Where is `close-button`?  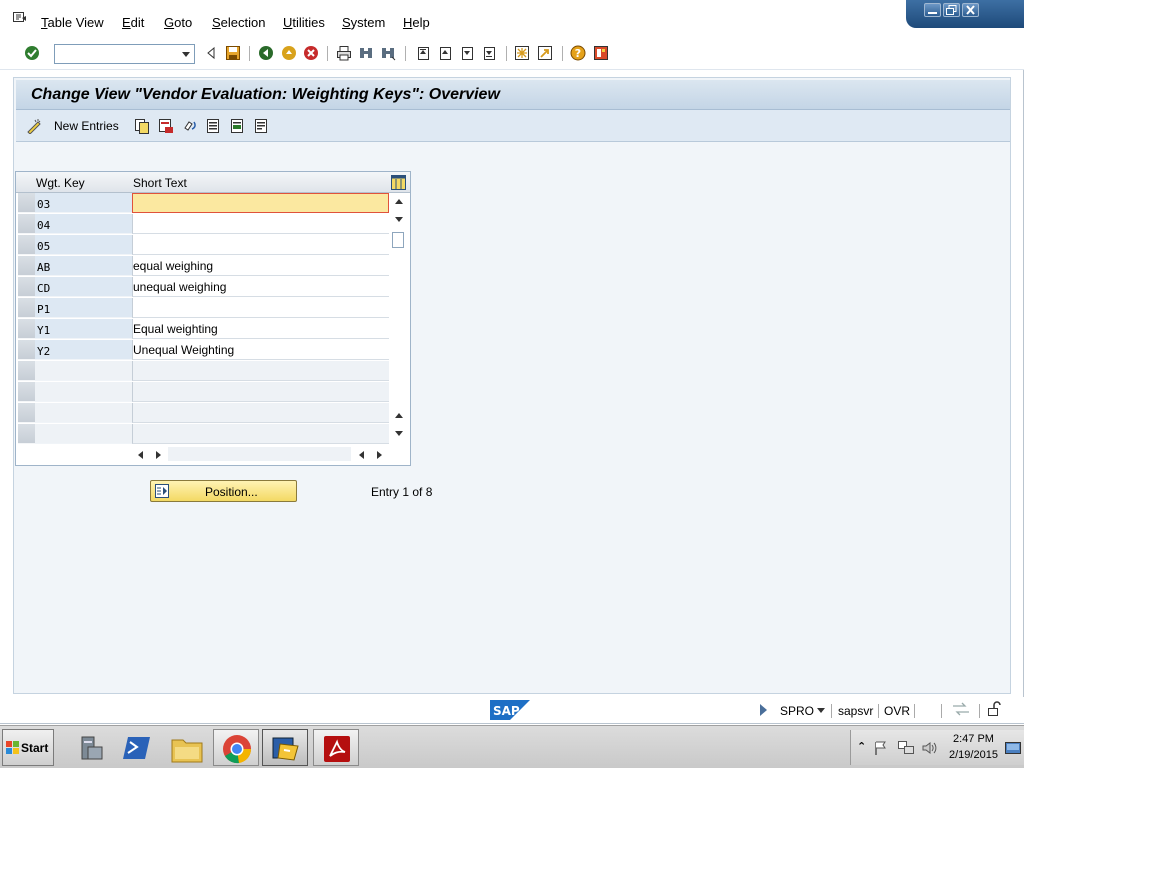 close-button is located at coordinates (970, 10).